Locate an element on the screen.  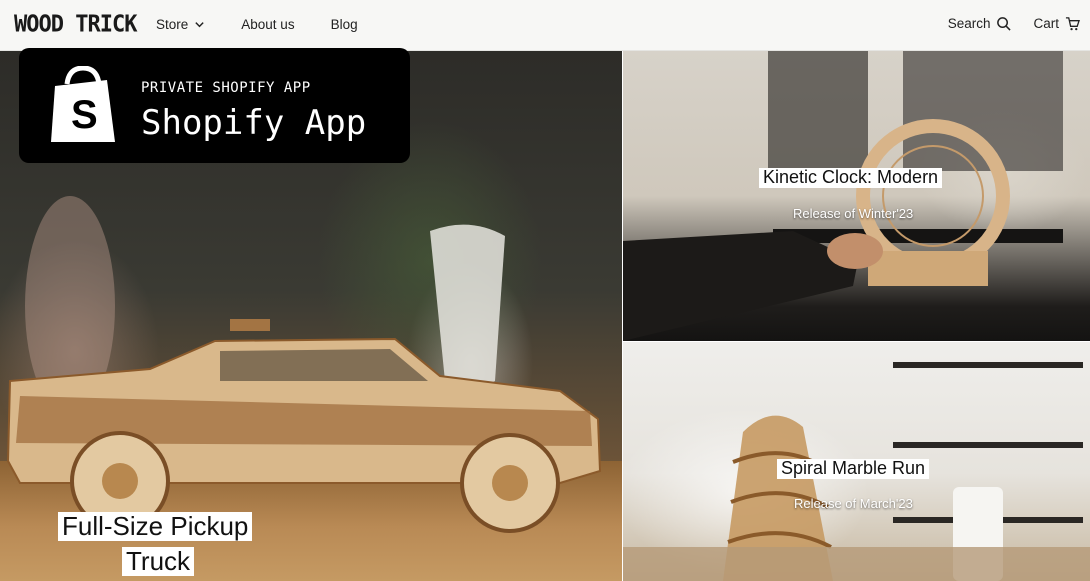
product-title-pickup-line1: Full-Size Pickup is located at coordinates (155, 526).